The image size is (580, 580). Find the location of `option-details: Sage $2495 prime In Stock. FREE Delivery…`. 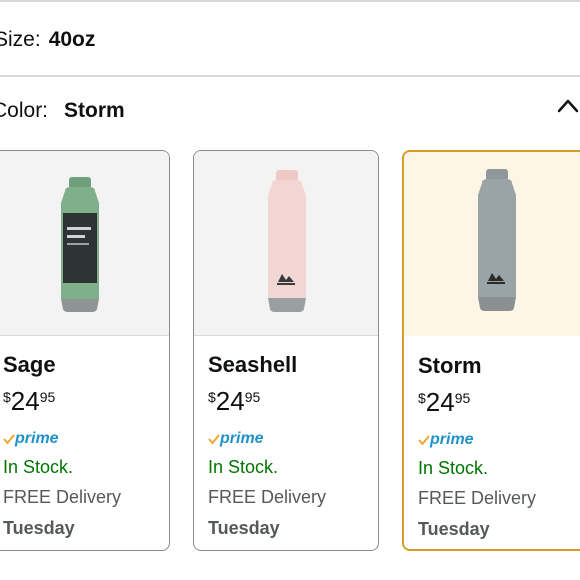

option-details: Sage $2495 prime In Stock. FREE Delivery… is located at coordinates (84, 442).